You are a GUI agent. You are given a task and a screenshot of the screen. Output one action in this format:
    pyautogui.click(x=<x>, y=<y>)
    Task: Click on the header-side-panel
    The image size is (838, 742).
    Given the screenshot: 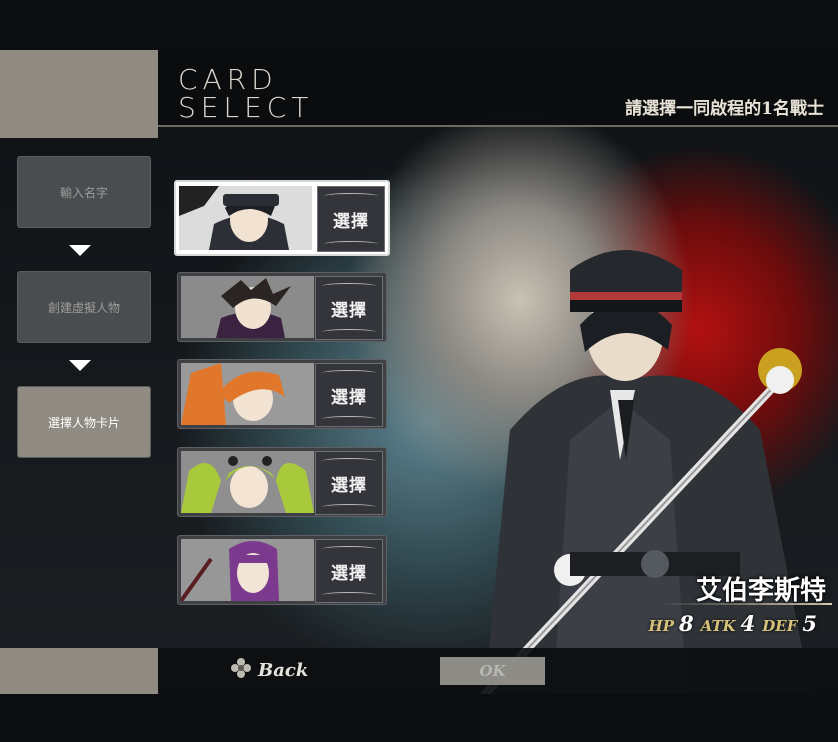 What is the action you would take?
    pyautogui.click(x=79, y=94)
    